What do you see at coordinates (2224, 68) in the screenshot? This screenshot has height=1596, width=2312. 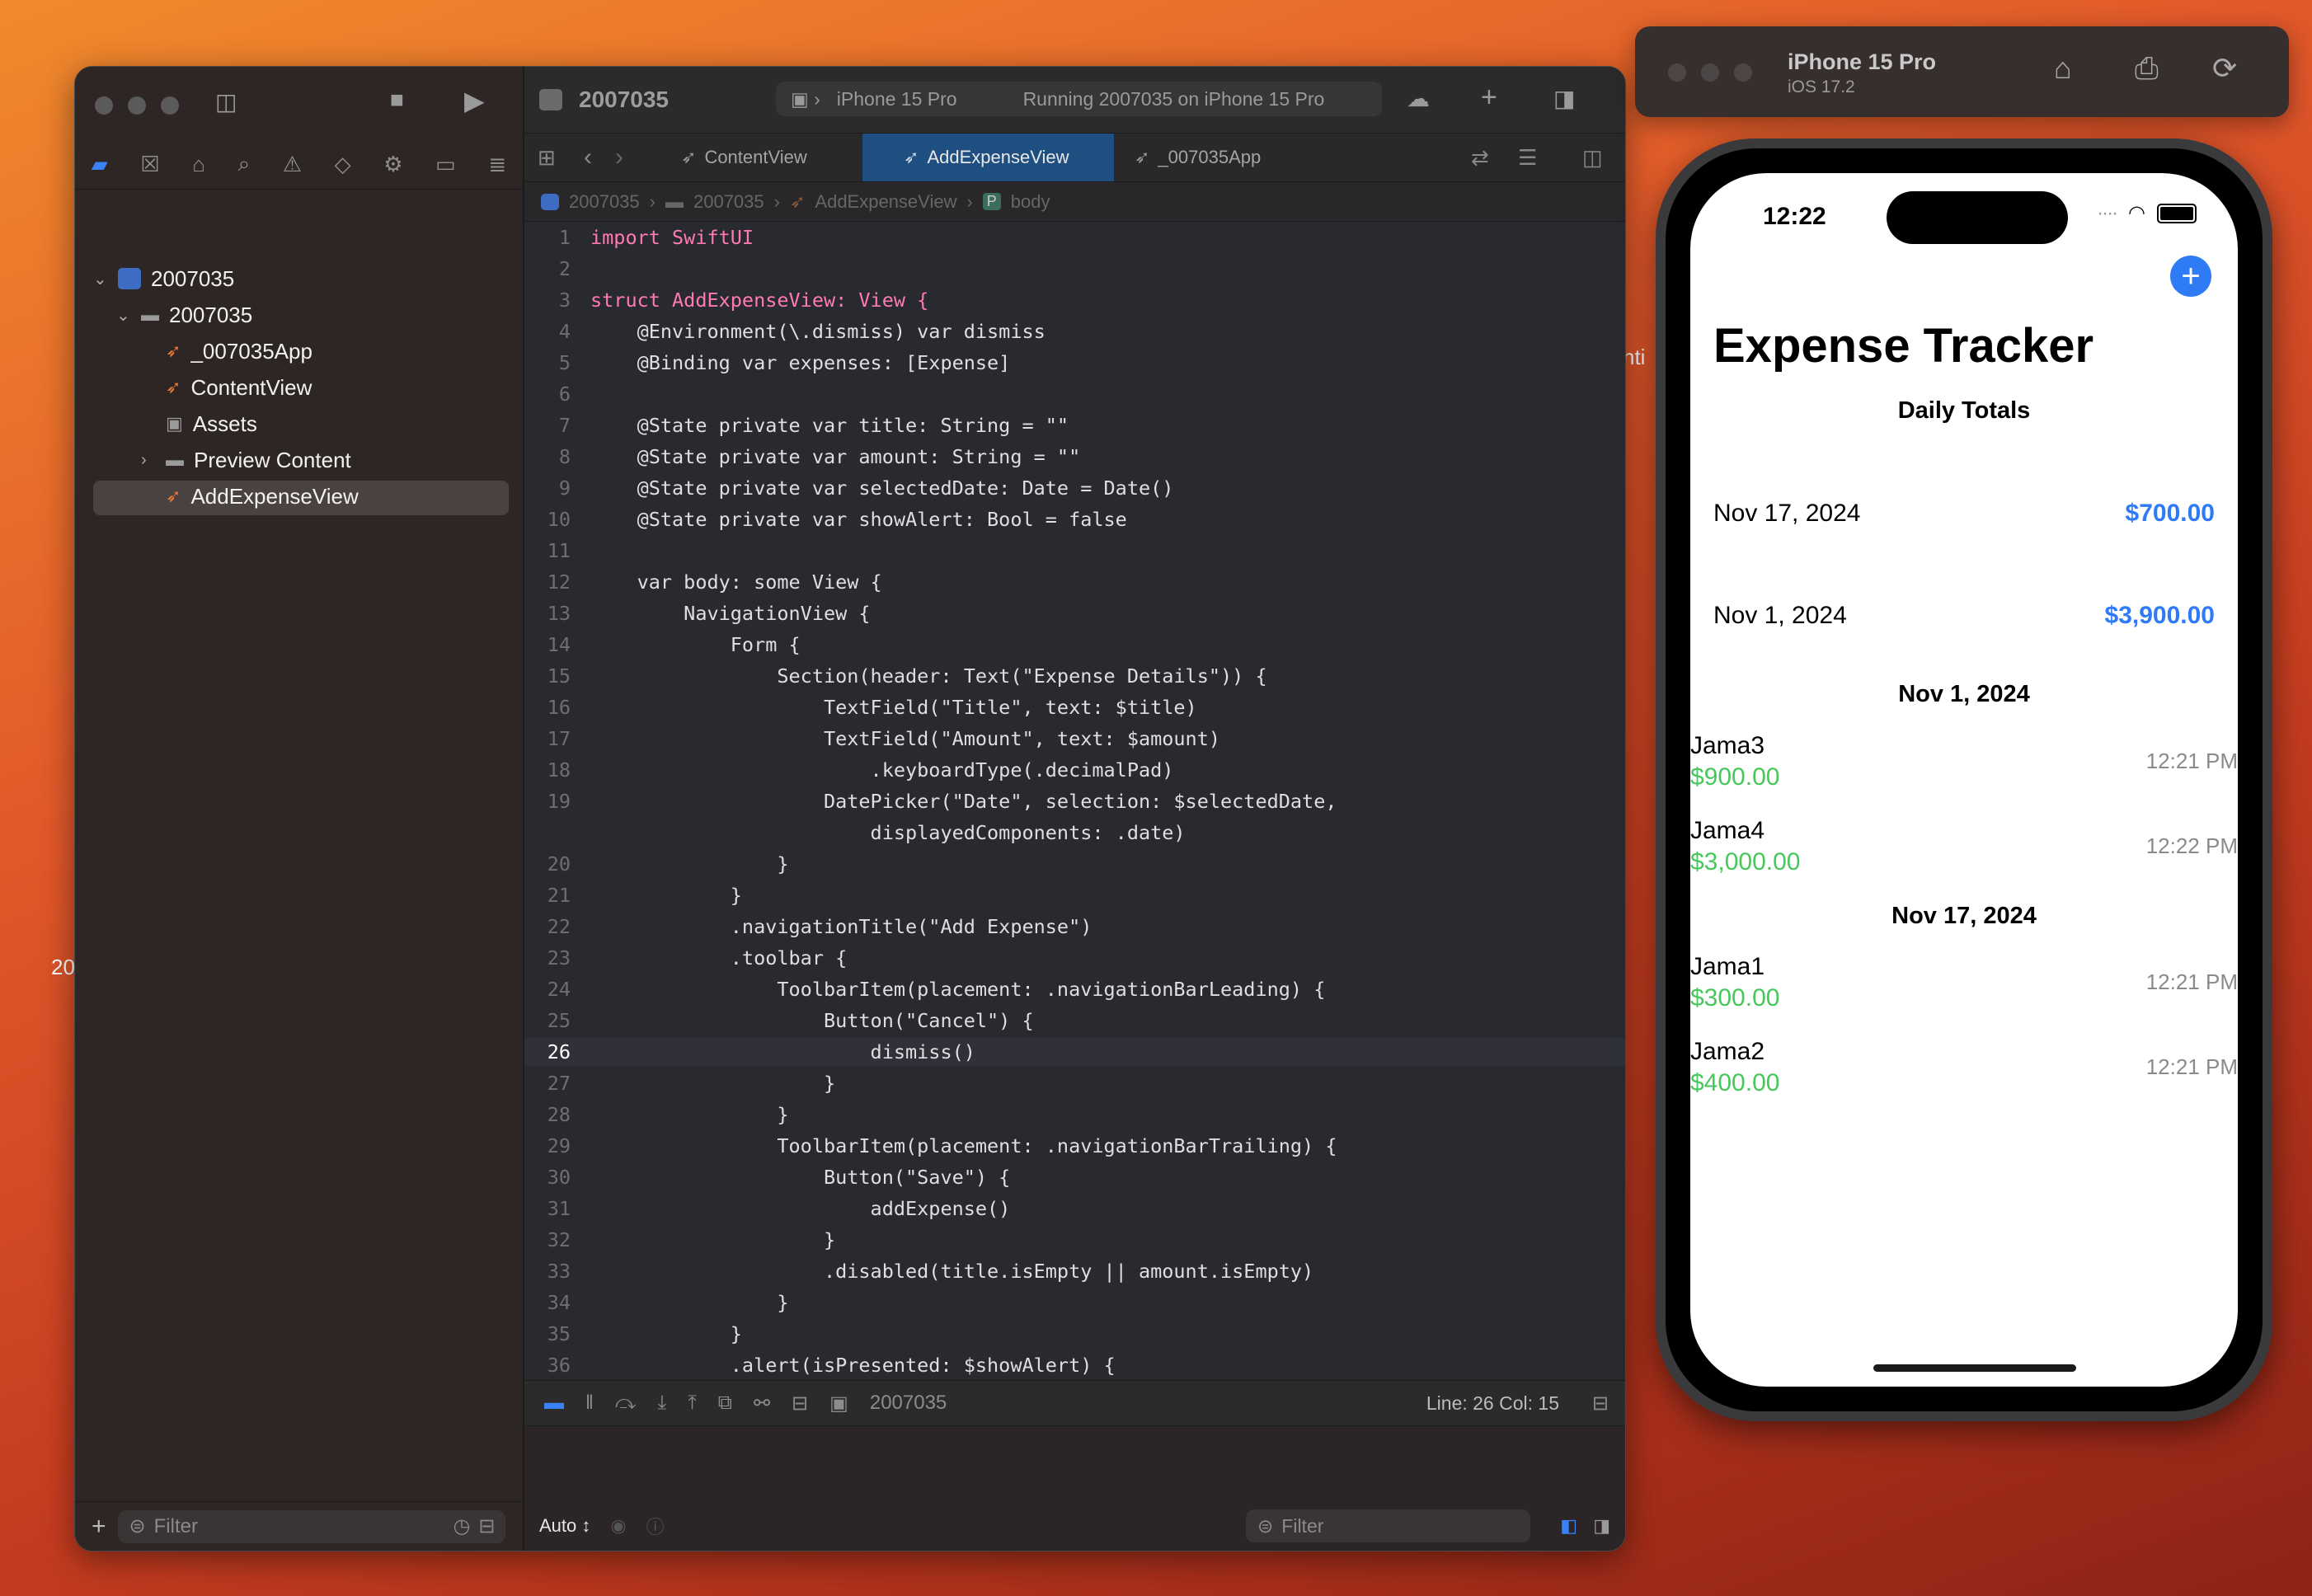 I see `rotate-icon: ⟳` at bounding box center [2224, 68].